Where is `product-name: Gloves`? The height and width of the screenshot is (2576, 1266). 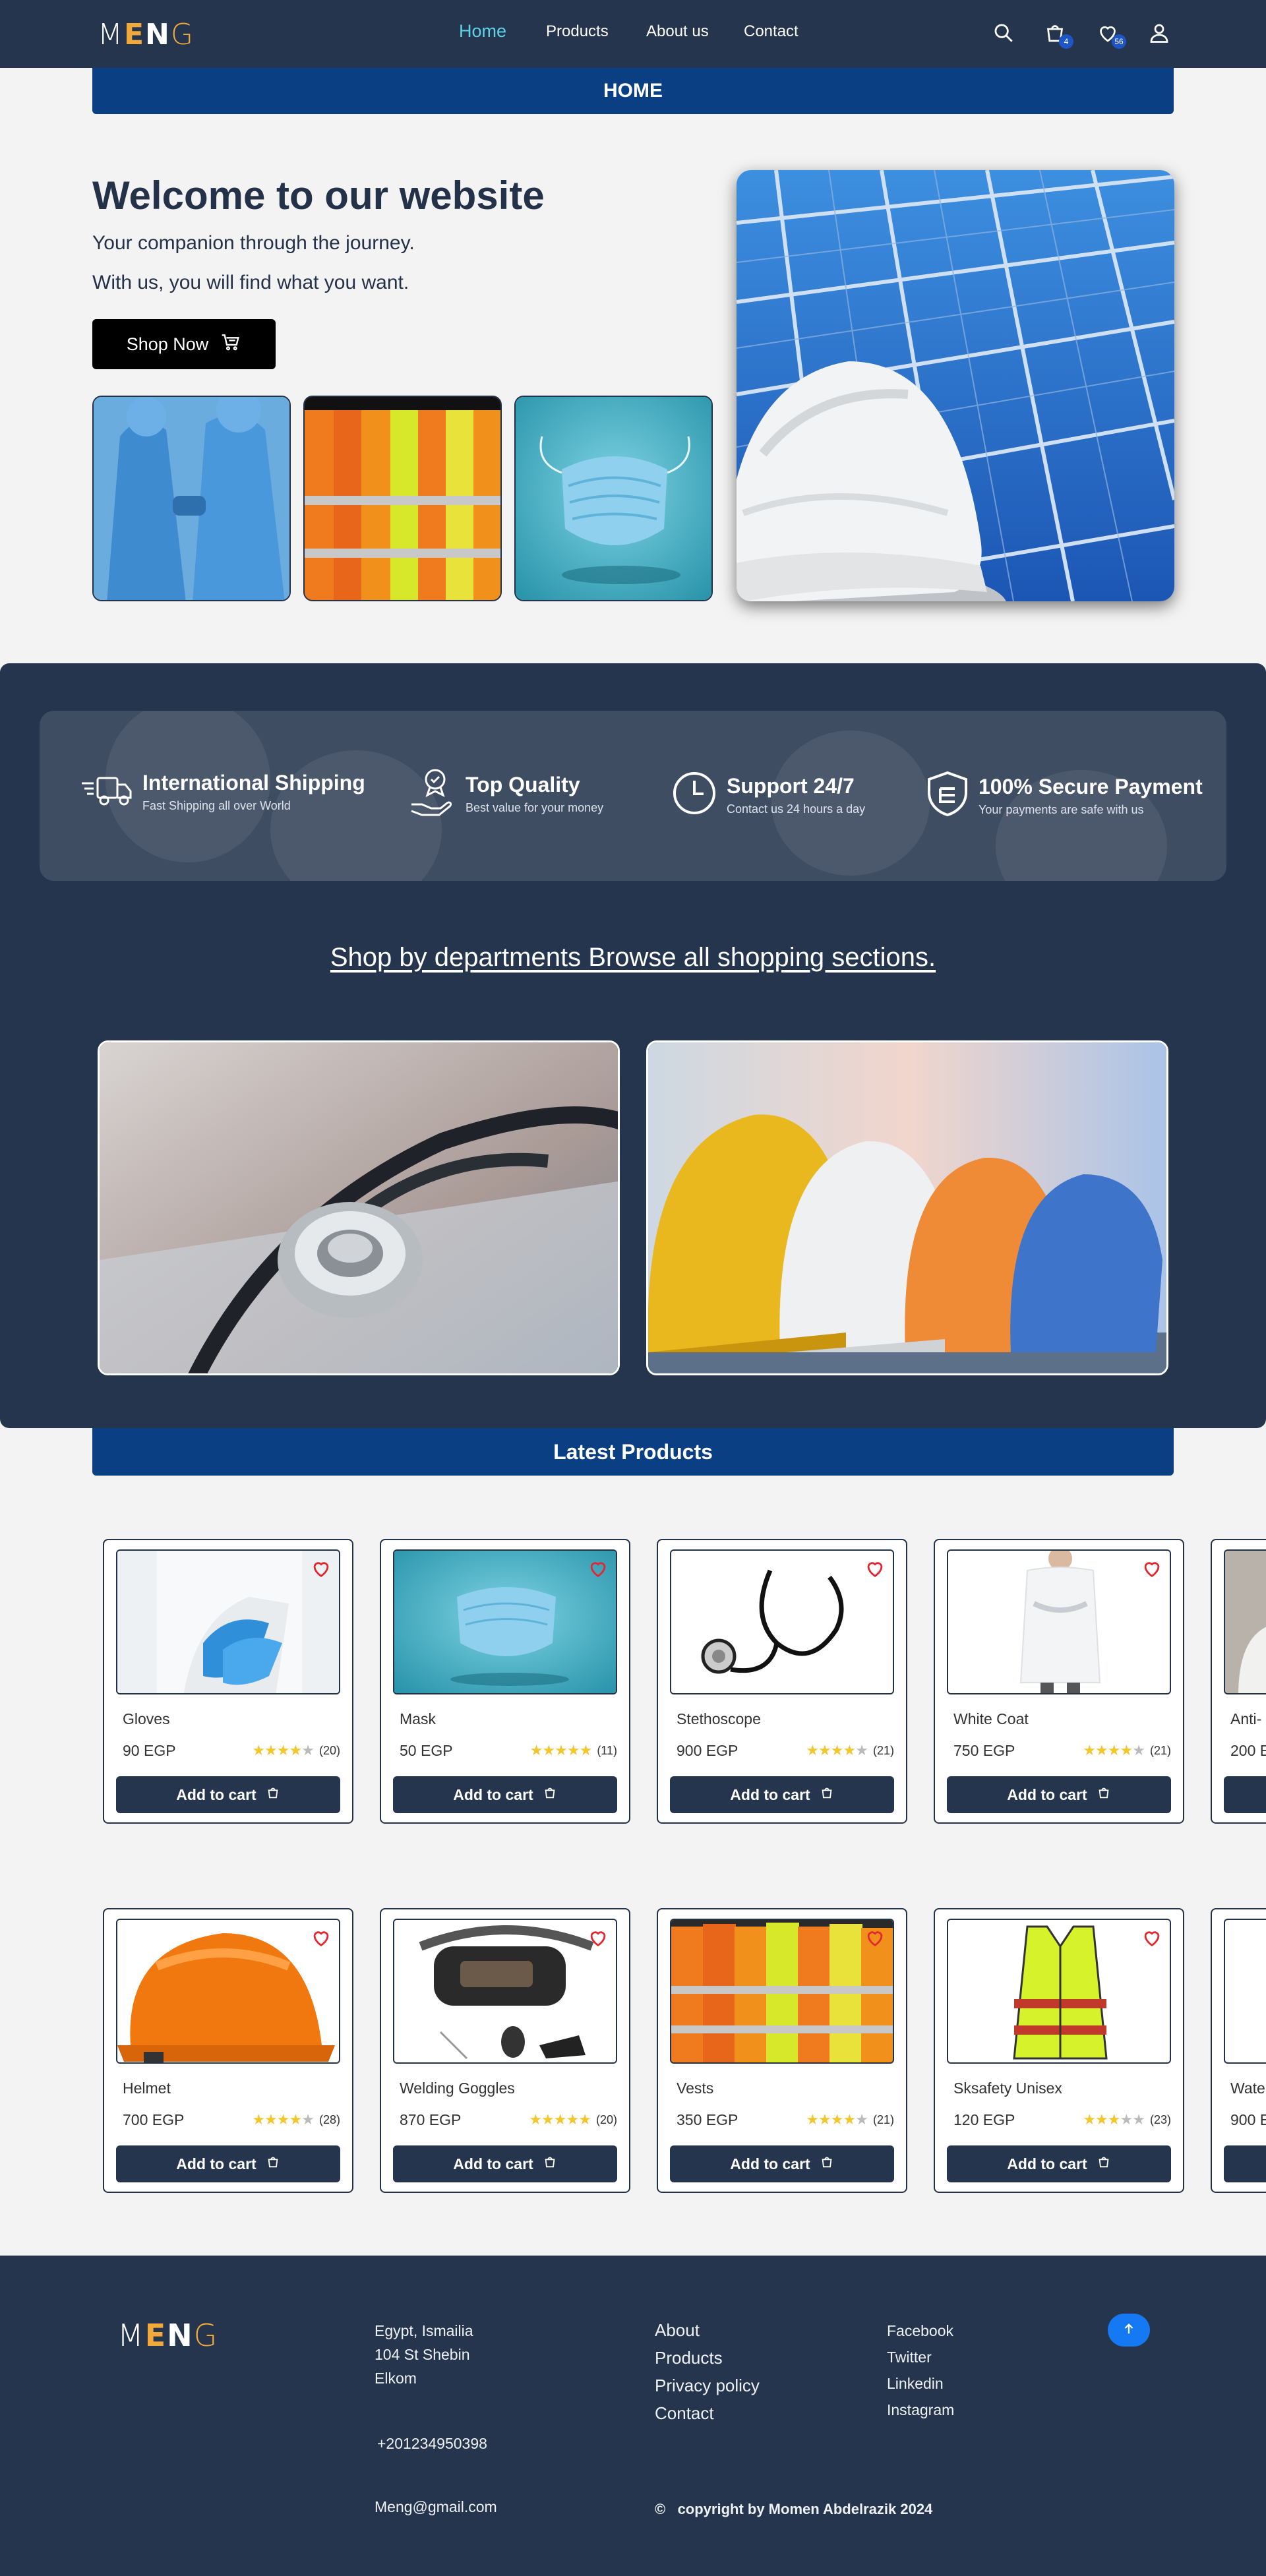
product-name: Gloves is located at coordinates (146, 1718).